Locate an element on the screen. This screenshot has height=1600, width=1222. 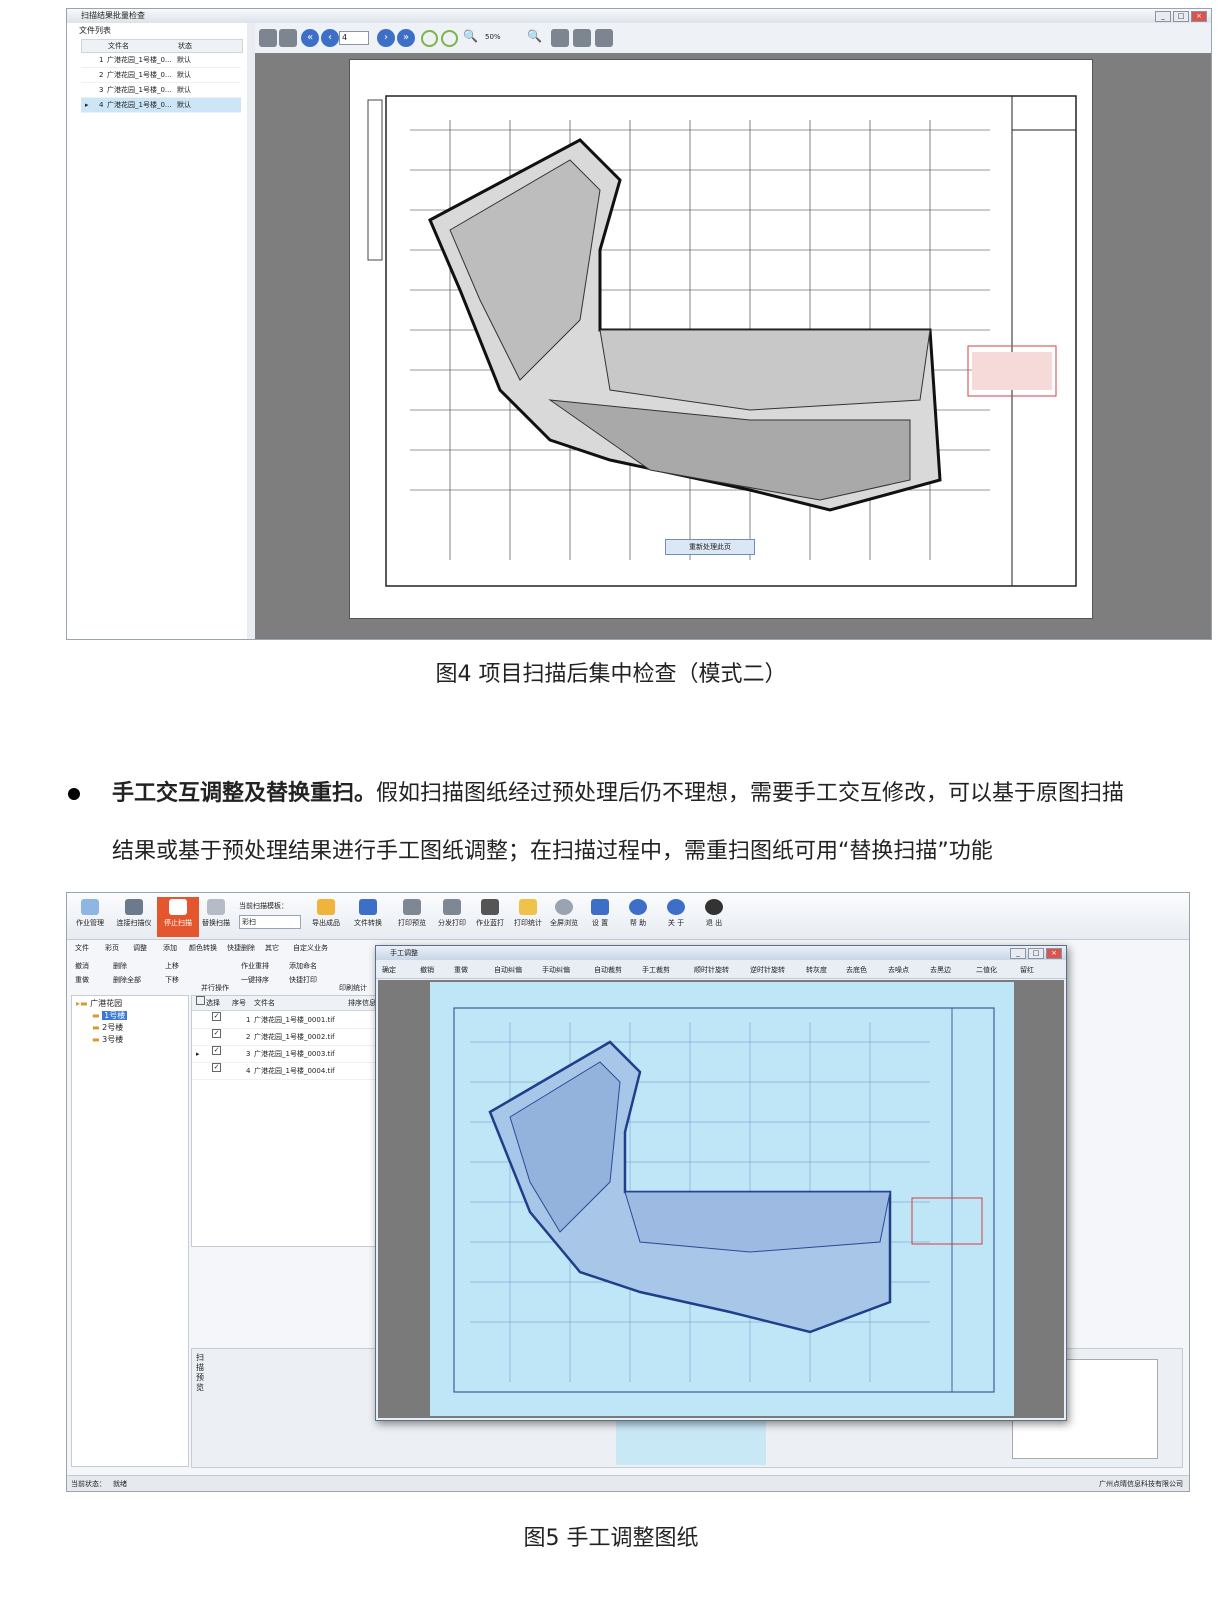
page-view-icon is located at coordinates (560, 38).